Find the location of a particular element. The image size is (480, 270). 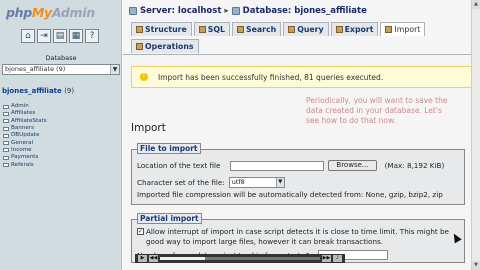

database-name-link: bjones_affiliate (9) is located at coordinates (38, 91).